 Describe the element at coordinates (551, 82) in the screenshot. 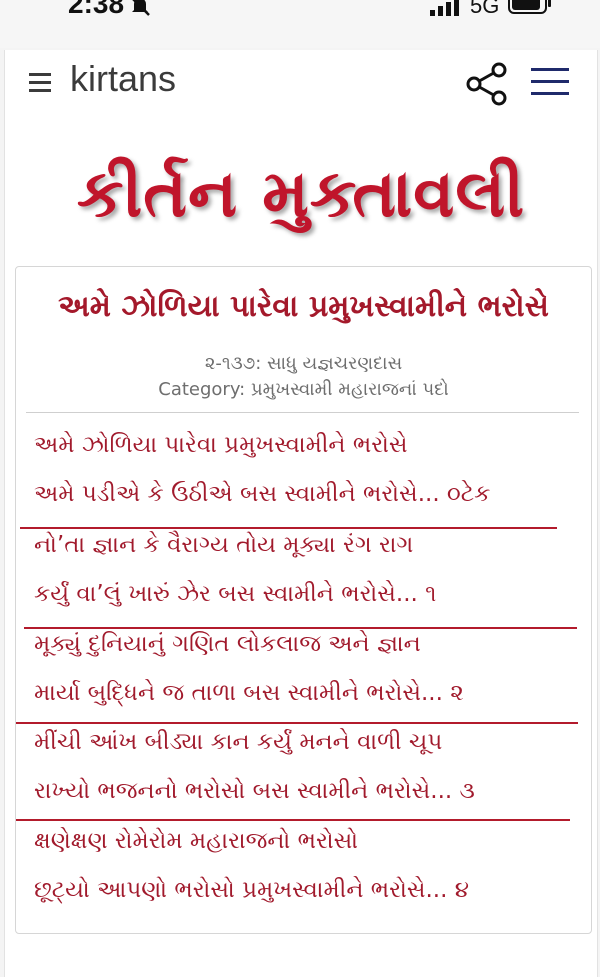

I see `hamburger-icon` at that location.